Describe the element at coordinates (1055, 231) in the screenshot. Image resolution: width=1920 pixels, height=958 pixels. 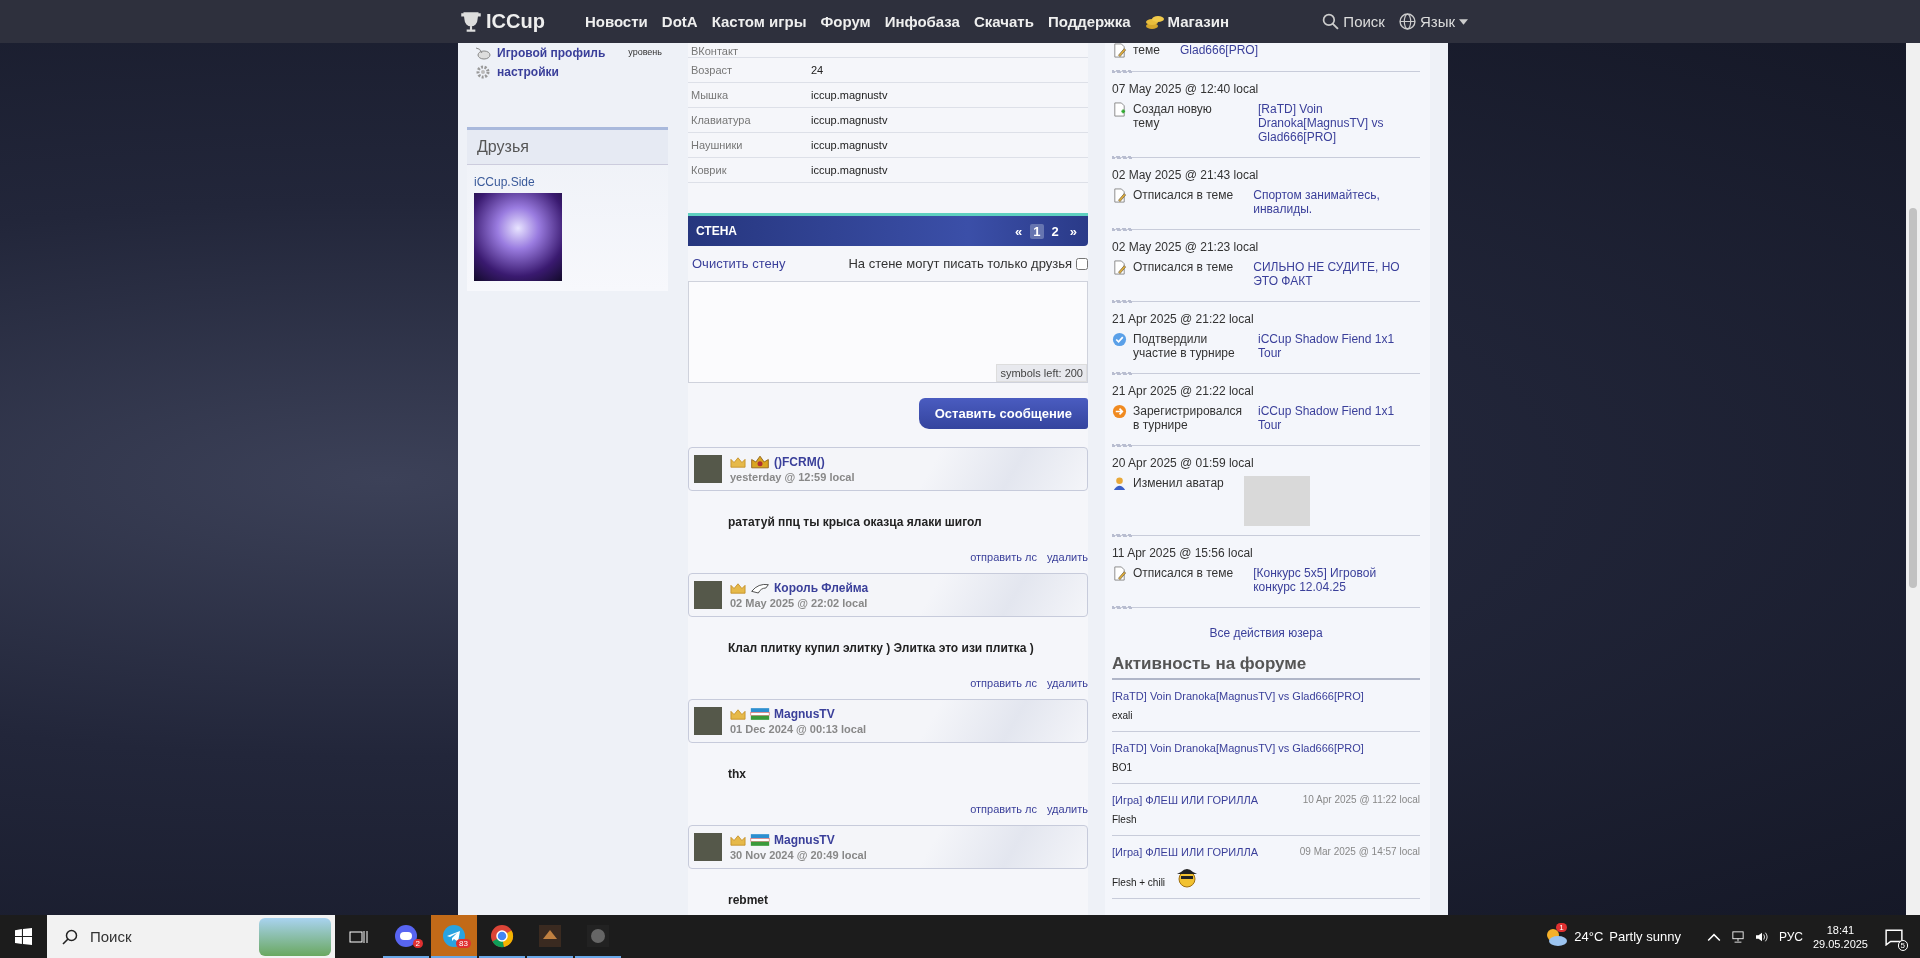
I see `page-link: 2` at that location.